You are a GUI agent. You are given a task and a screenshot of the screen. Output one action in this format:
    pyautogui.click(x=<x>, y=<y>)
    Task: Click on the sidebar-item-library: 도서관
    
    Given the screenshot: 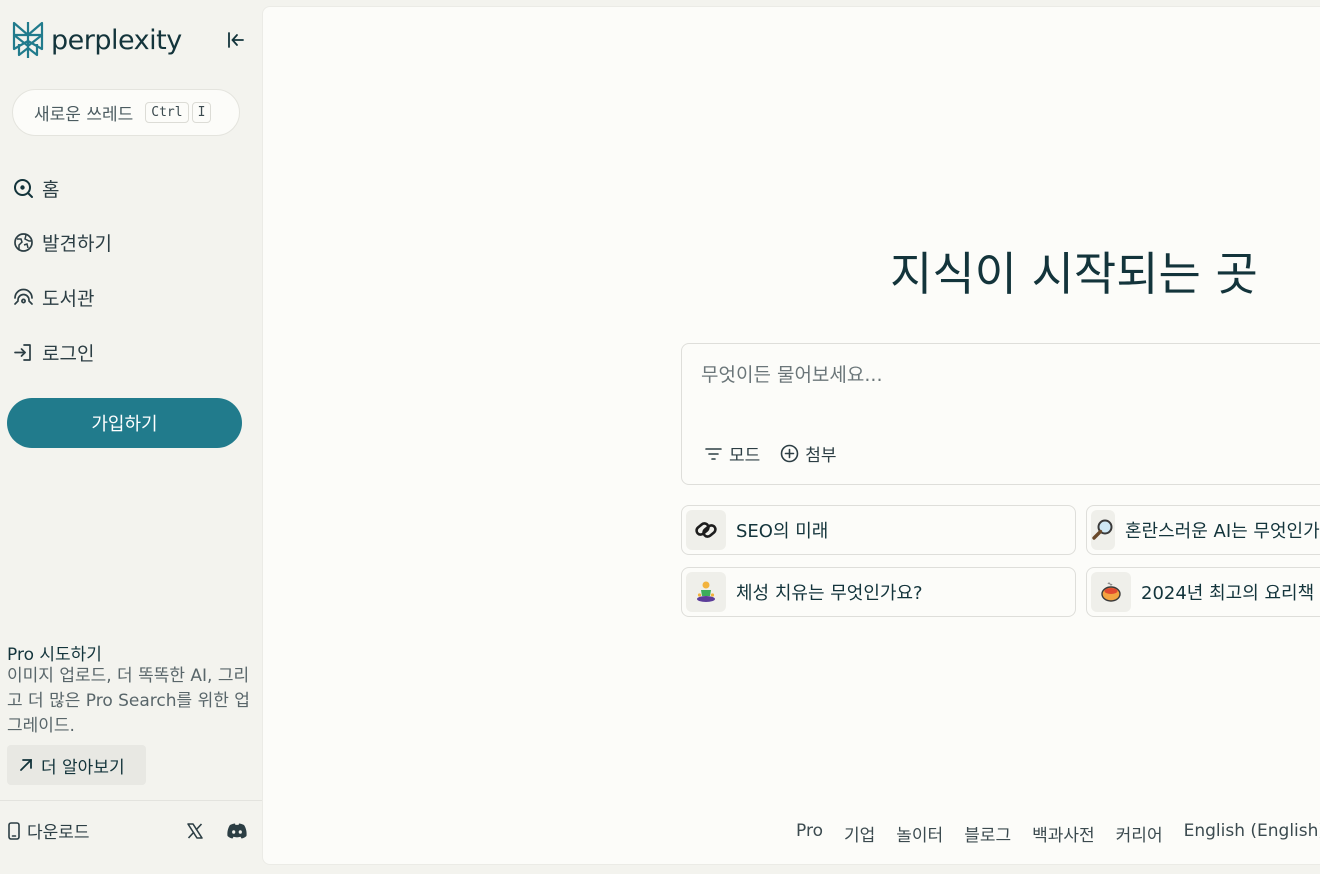 What is the action you would take?
    pyautogui.click(x=53, y=297)
    